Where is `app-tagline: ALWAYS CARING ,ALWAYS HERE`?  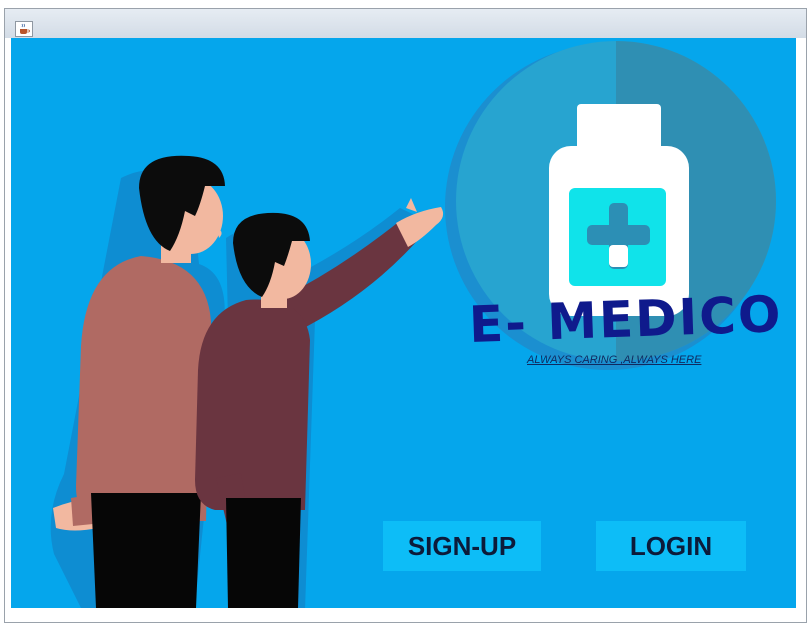
app-tagline: ALWAYS CARING ,ALWAYS HERE is located at coordinates (614, 360).